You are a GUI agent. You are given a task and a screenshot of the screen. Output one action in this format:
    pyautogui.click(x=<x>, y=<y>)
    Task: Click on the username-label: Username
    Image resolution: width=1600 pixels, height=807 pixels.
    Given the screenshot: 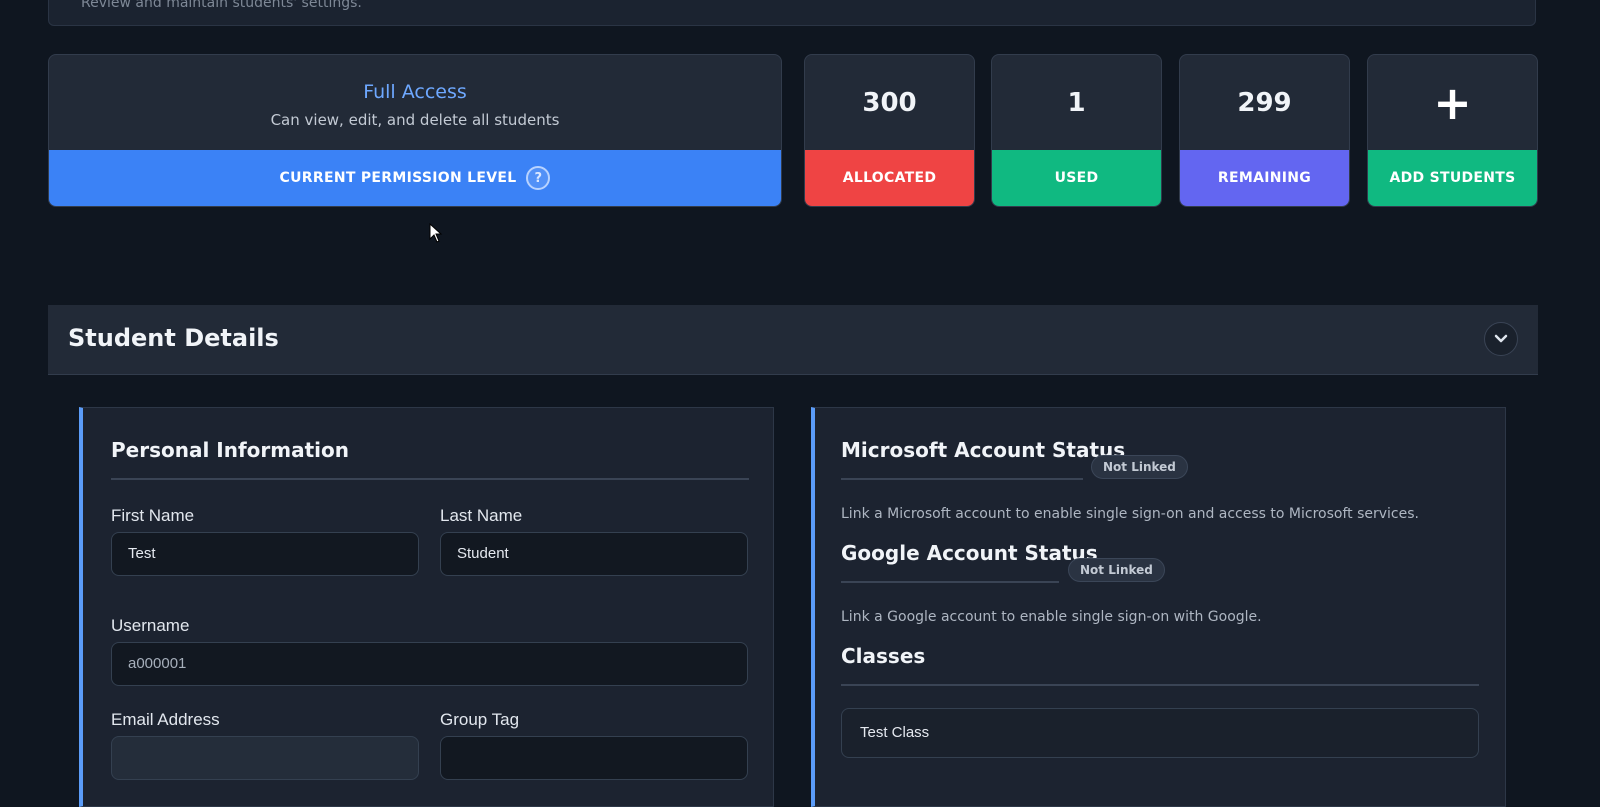 What is the action you would take?
    pyautogui.click(x=150, y=625)
    